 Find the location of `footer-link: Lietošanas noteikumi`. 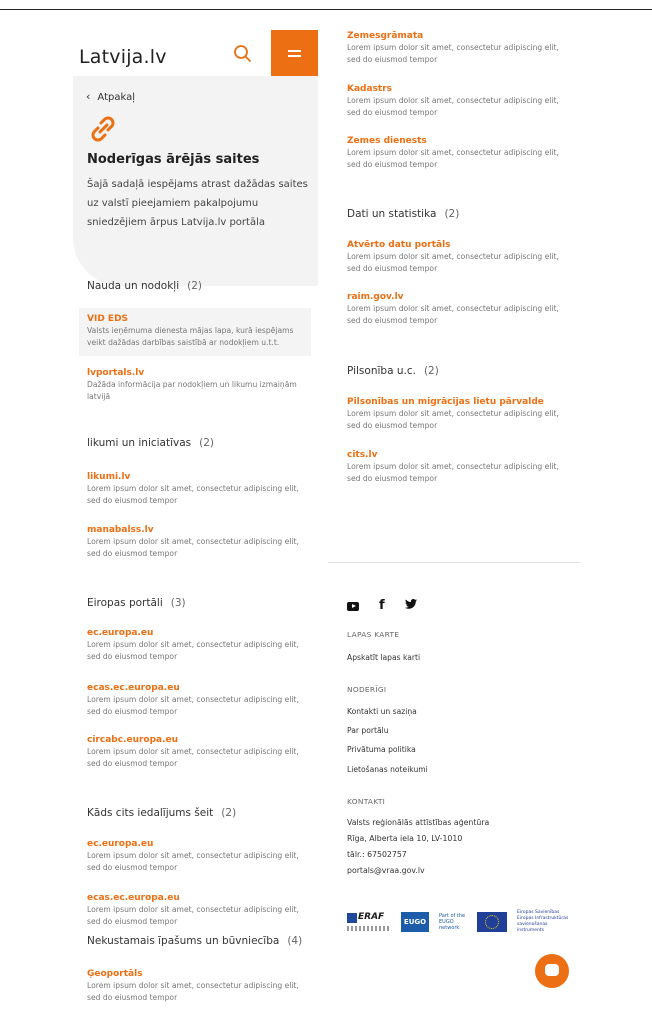

footer-link: Lietošanas noteikumi is located at coordinates (387, 769).